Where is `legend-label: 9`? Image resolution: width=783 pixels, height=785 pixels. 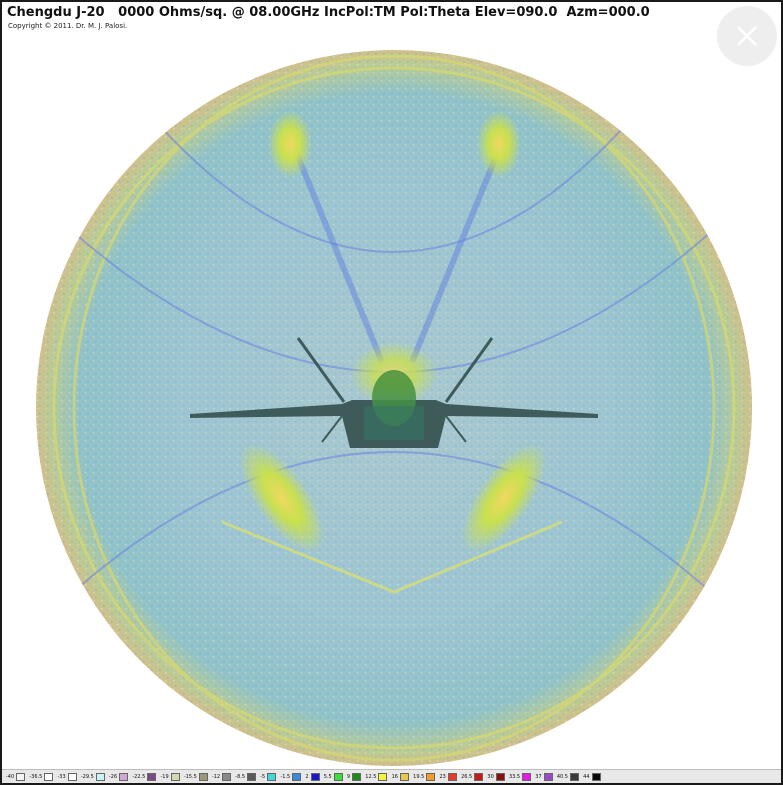 legend-label: 9 is located at coordinates (348, 776).